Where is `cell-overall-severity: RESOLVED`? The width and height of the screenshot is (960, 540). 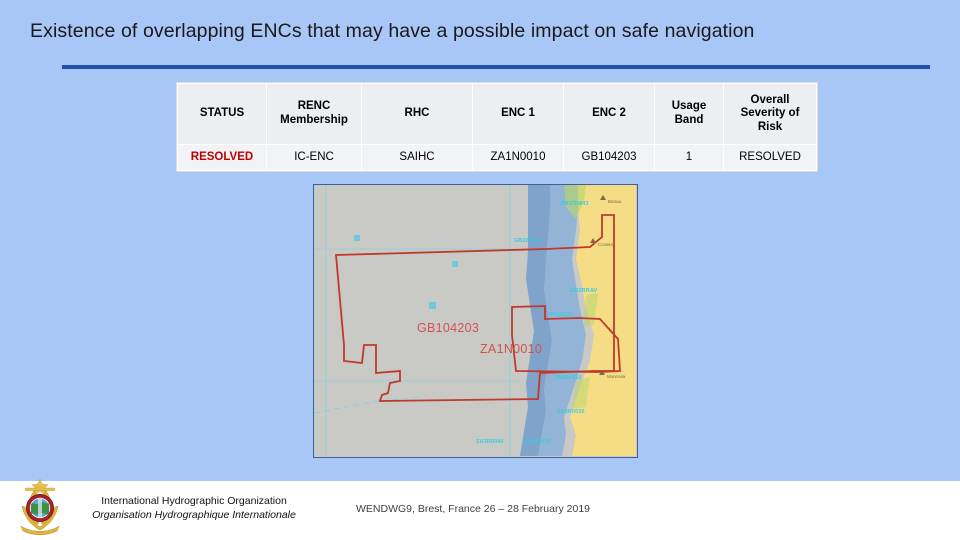 cell-overall-severity: RESOLVED is located at coordinates (770, 157).